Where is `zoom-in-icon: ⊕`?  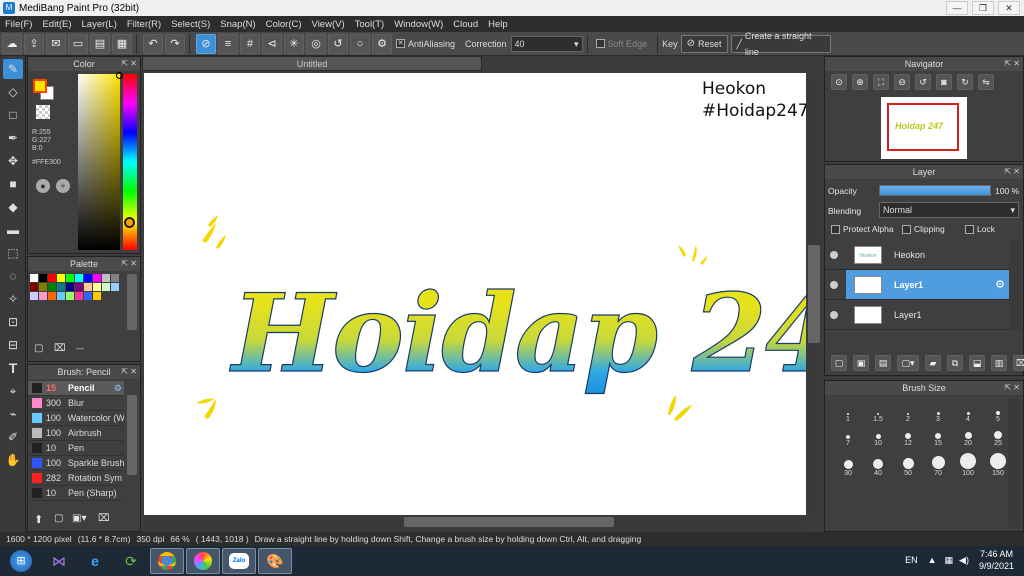
zoom-in-icon: ⊕ is located at coordinates (860, 82).